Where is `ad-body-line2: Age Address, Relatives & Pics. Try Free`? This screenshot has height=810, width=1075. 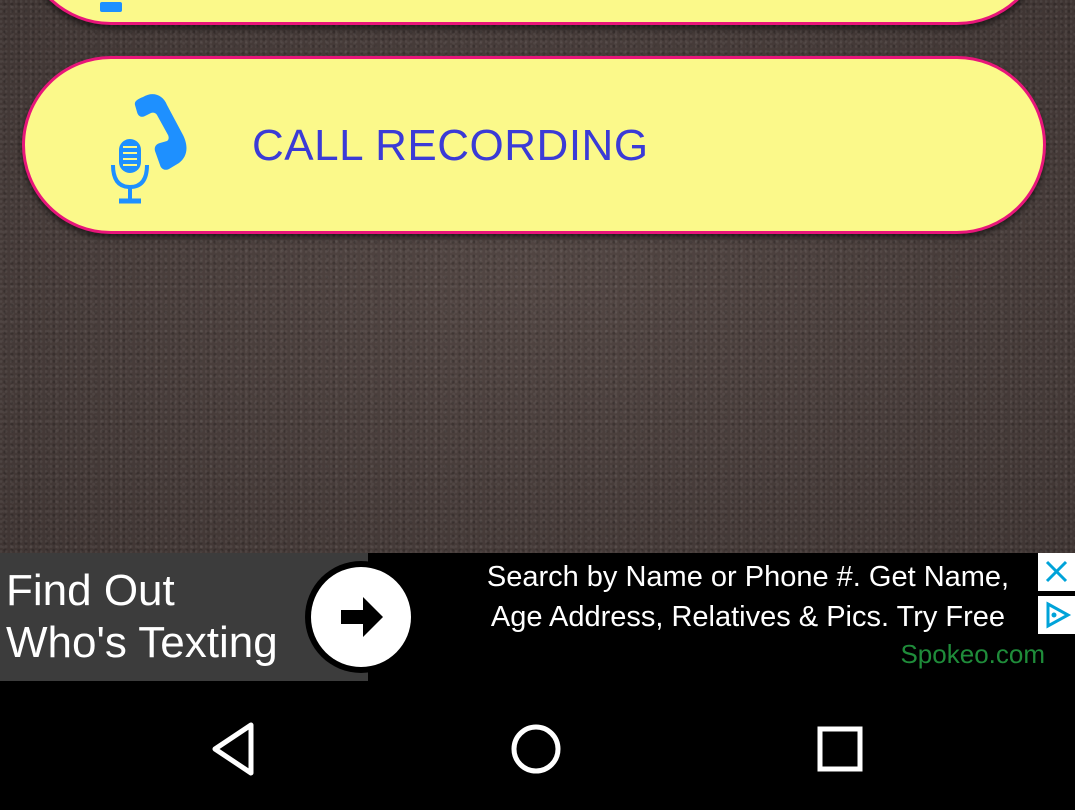
ad-body-line2: Age Address, Relatives & Pics. Try Free is located at coordinates (748, 617).